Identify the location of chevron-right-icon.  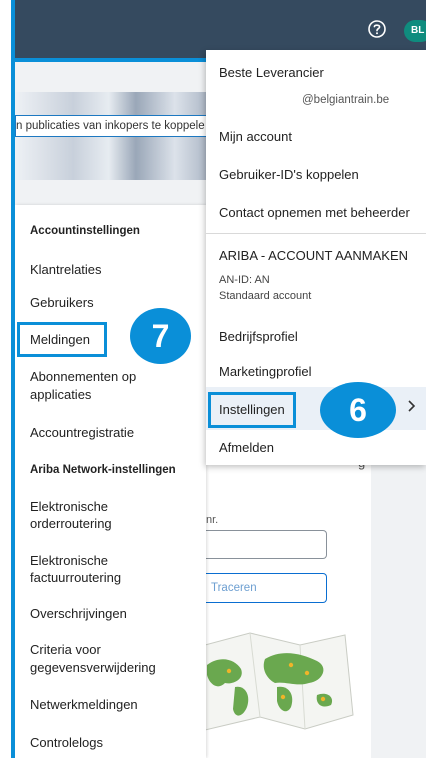
(412, 406).